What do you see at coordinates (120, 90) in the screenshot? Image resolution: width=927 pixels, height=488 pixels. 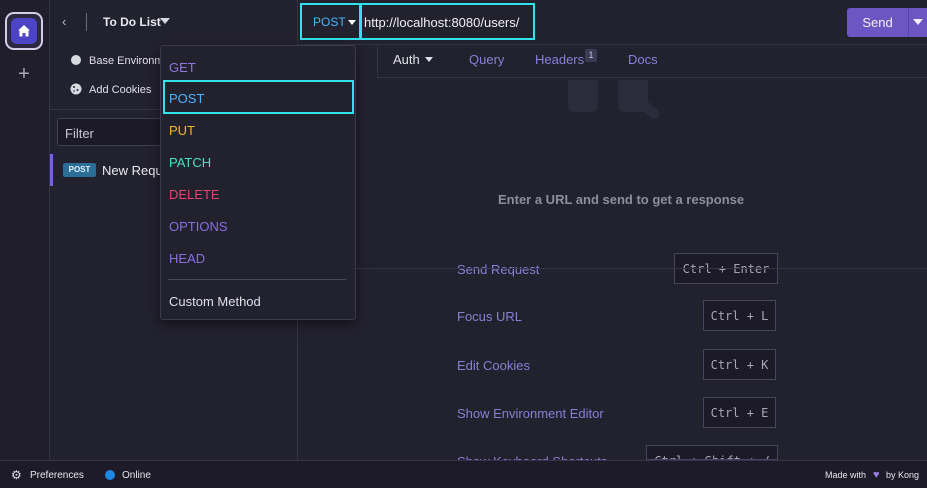 I see `add-cookies-button: Add Cookies` at bounding box center [120, 90].